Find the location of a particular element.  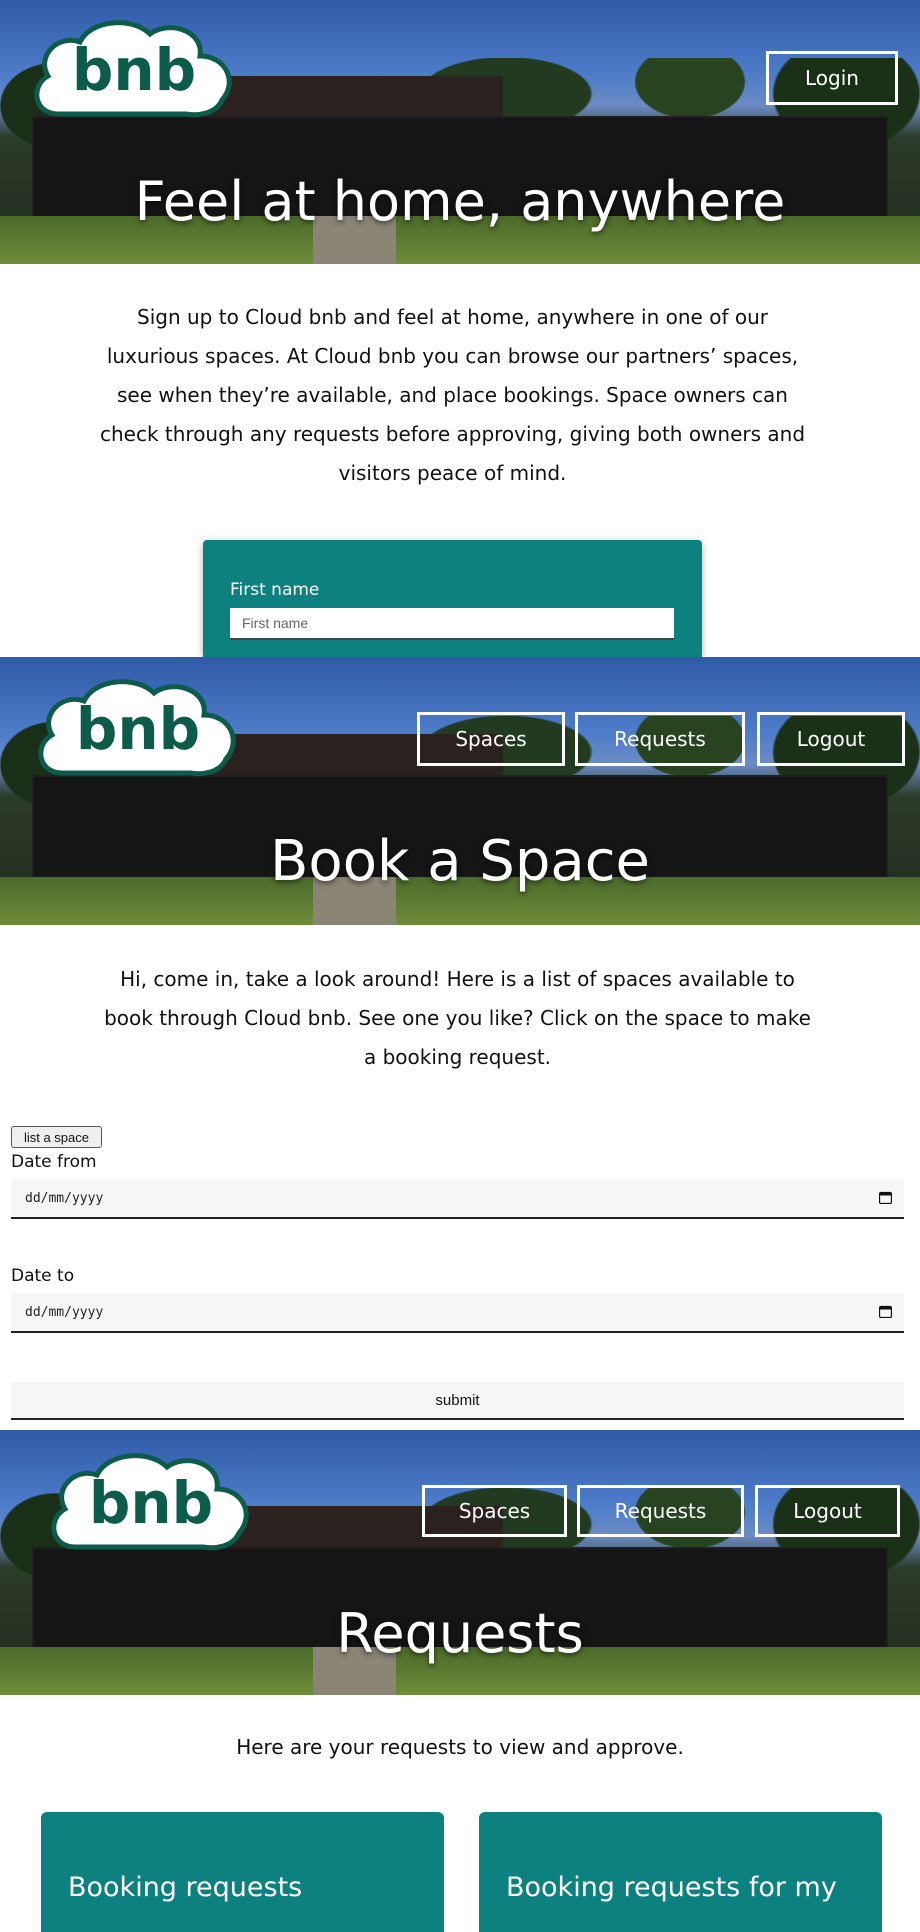

spaces-hero: bnb Spaces Requests Logout Book a Space is located at coordinates (460, 791).